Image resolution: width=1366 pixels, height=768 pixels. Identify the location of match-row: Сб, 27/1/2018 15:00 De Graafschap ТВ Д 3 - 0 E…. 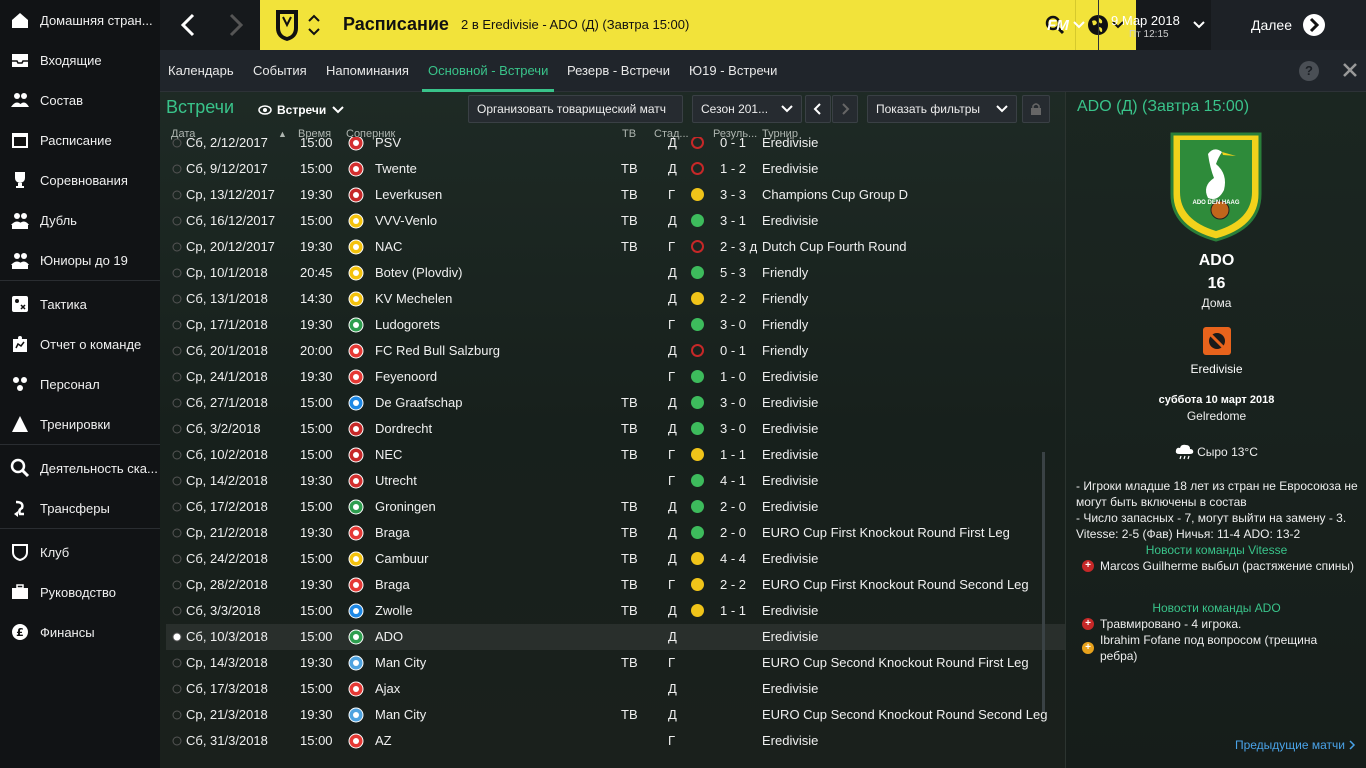
(615, 403).